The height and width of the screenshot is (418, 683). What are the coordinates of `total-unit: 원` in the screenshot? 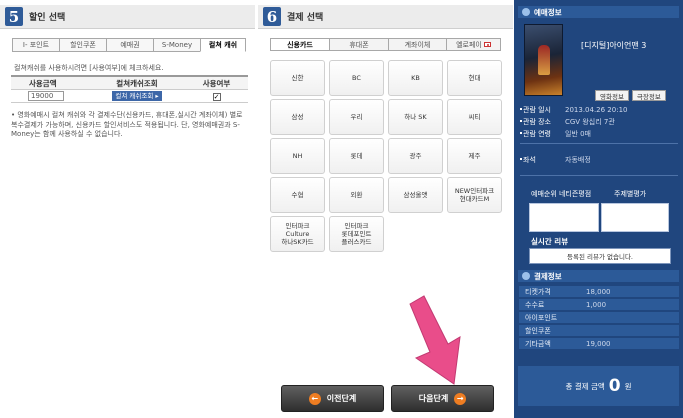 It's located at (628, 386).